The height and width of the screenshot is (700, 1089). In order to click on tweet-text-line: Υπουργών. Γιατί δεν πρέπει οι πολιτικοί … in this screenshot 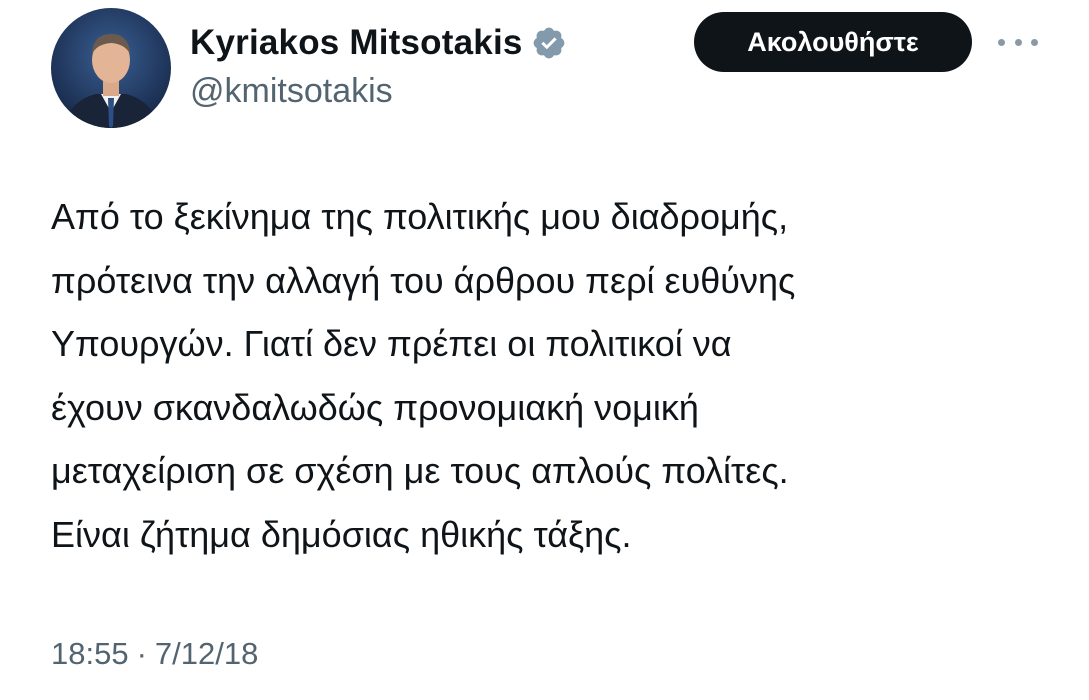, I will do `click(391, 343)`.